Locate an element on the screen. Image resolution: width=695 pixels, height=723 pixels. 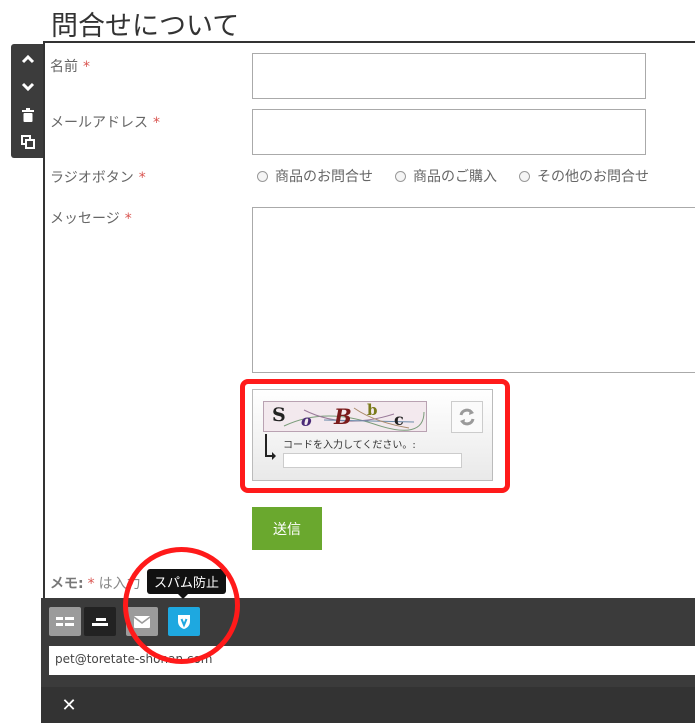
message-label: メッセージ * is located at coordinates (91, 218).